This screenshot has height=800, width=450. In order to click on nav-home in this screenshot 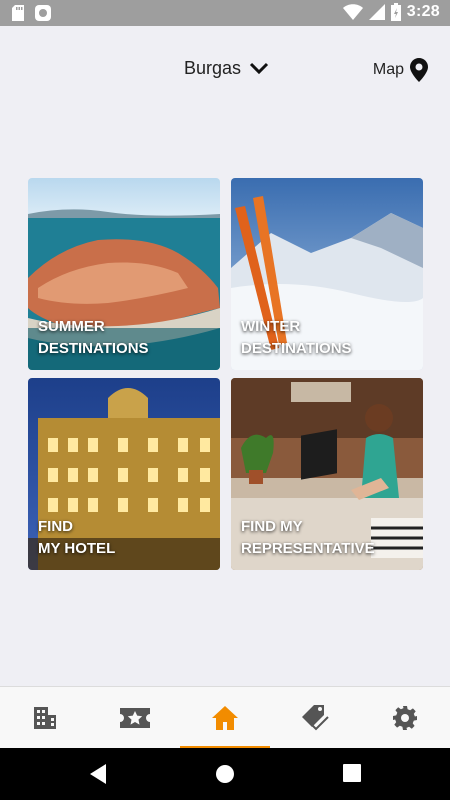, I will do `click(225, 717)`.